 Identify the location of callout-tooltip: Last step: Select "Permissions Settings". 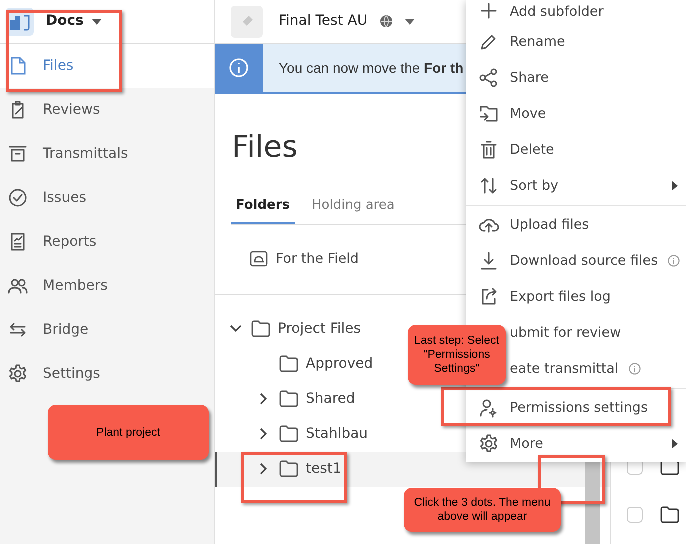
(457, 355).